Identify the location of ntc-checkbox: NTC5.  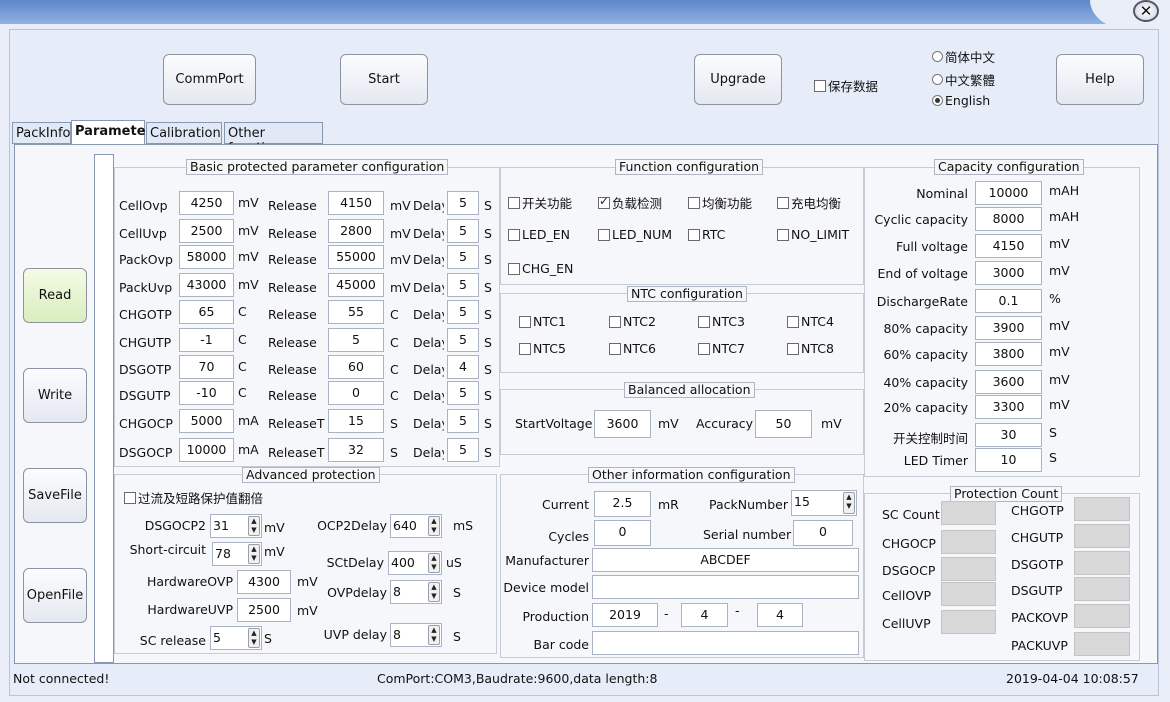
(542, 348).